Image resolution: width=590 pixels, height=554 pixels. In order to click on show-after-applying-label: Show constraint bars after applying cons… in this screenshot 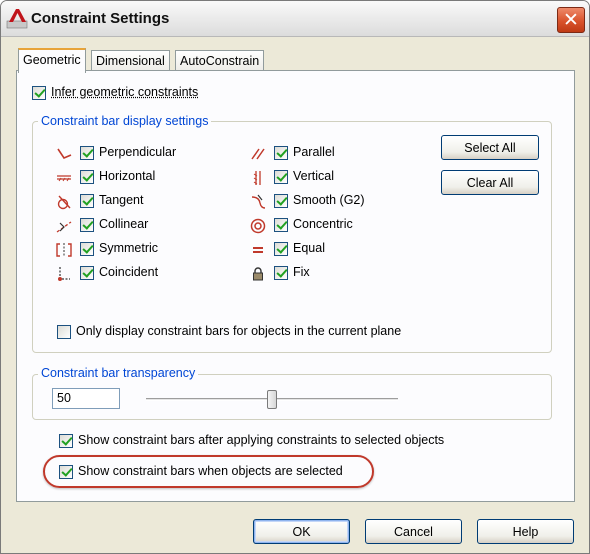, I will do `click(261, 440)`.